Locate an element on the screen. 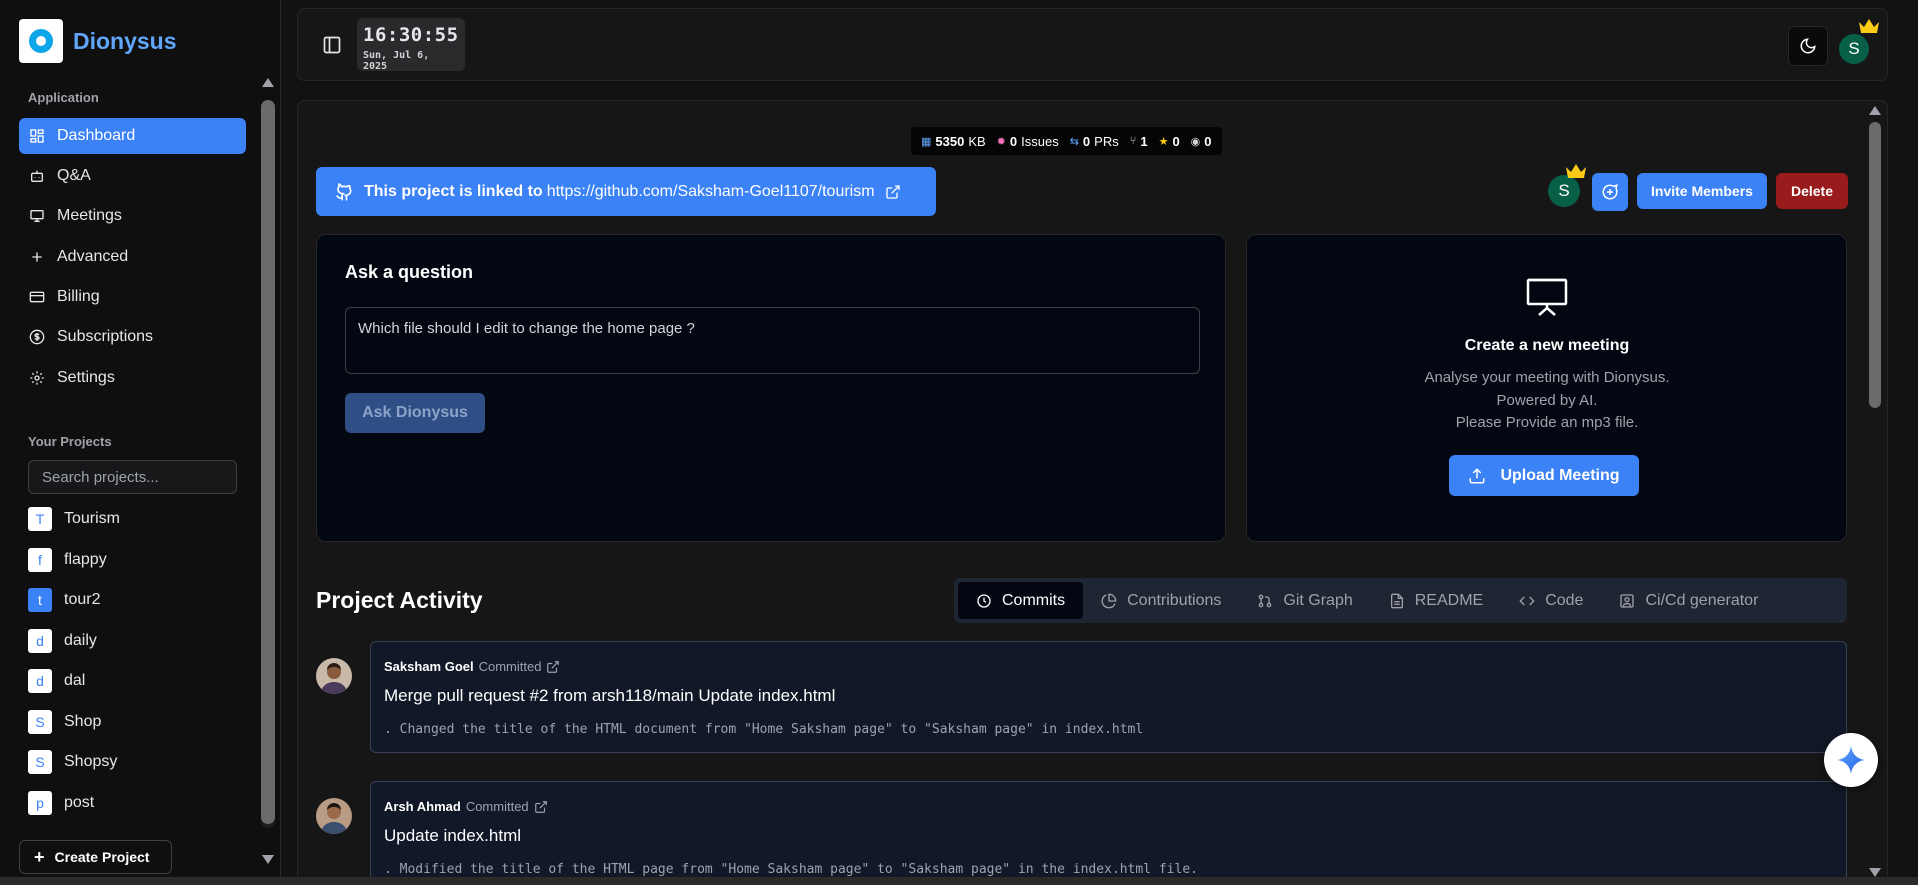  sidebar-toggle-button is located at coordinates (332, 45).